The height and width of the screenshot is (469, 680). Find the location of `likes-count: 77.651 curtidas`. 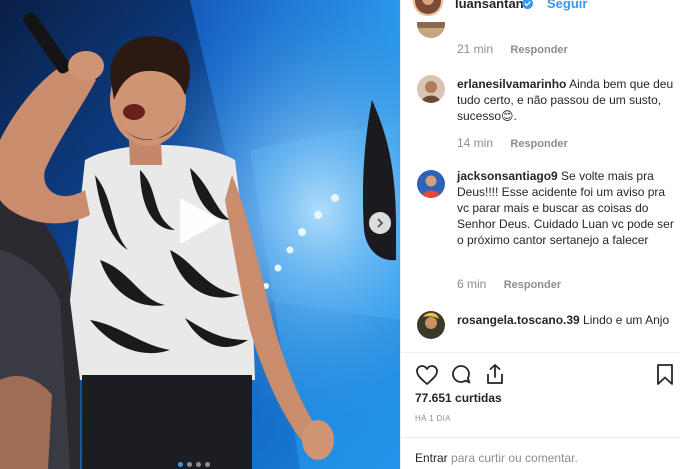

likes-count: 77.651 curtidas is located at coordinates (458, 398).